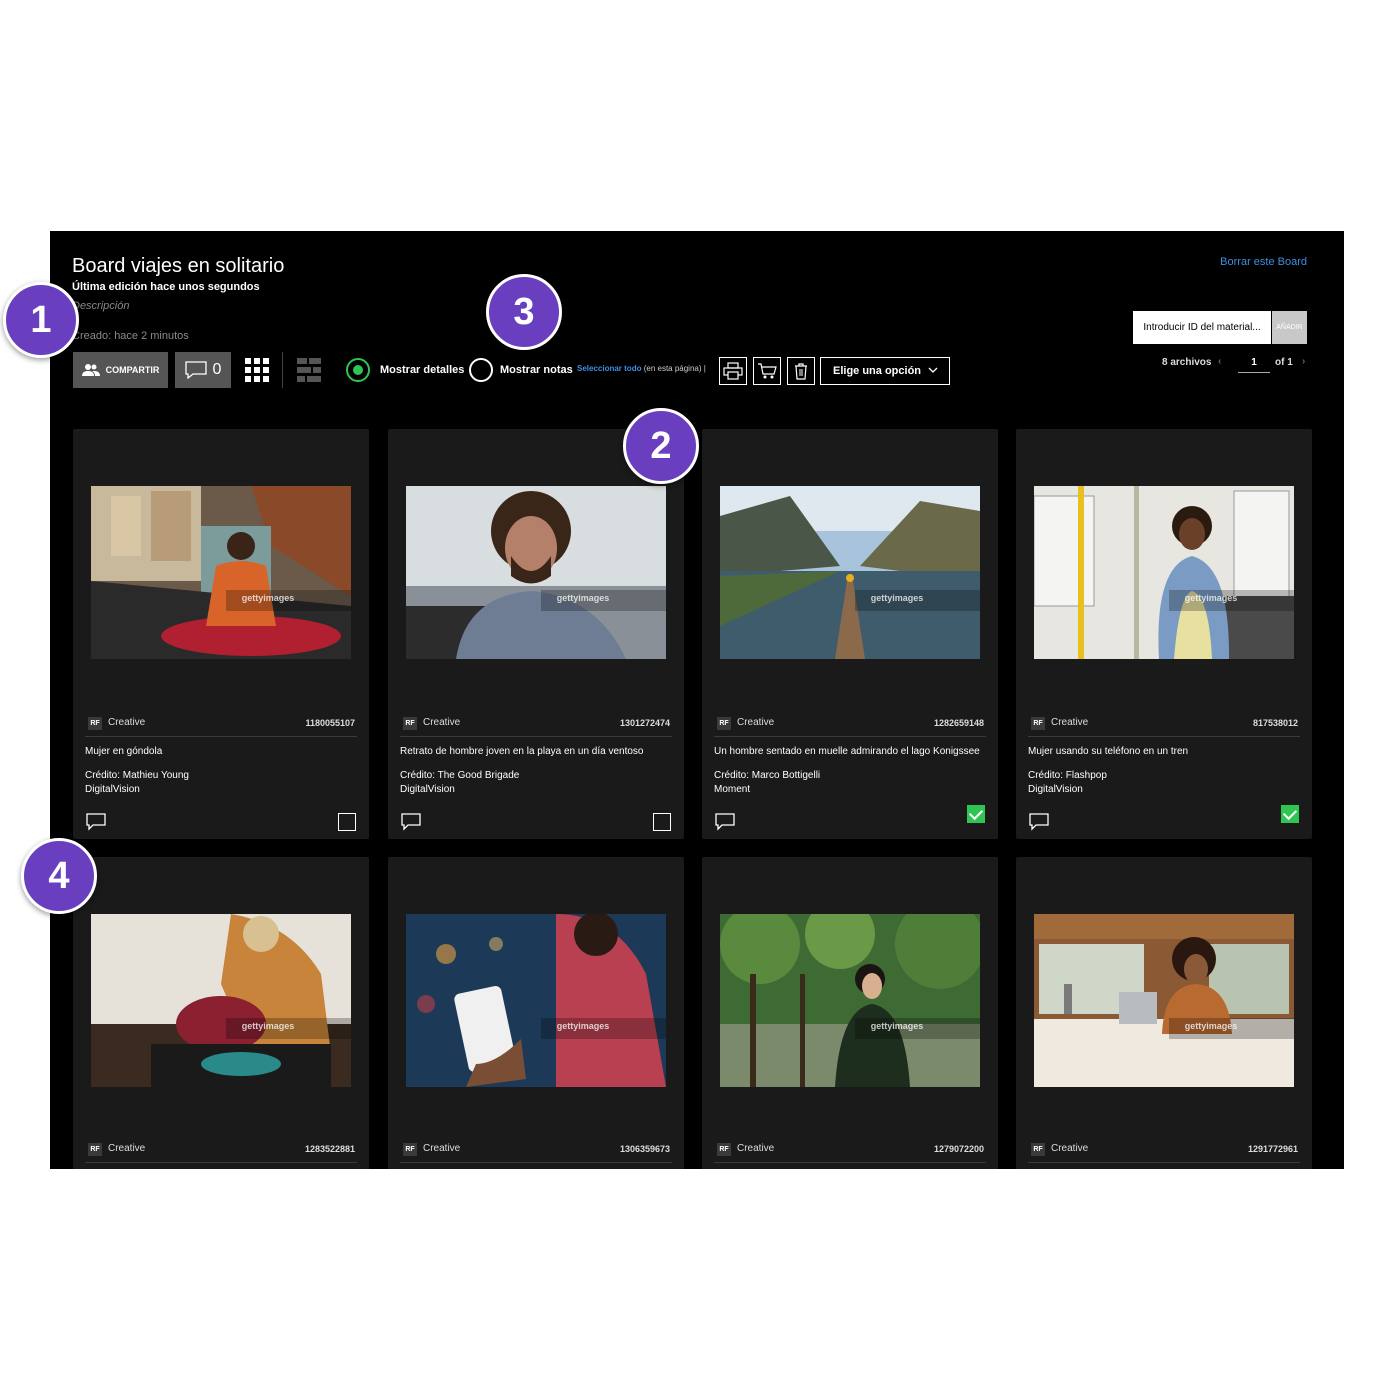 The image size is (1400, 1400). What do you see at coordinates (536, 370) in the screenshot?
I see `show-notes-label: Mostrar notas` at bounding box center [536, 370].